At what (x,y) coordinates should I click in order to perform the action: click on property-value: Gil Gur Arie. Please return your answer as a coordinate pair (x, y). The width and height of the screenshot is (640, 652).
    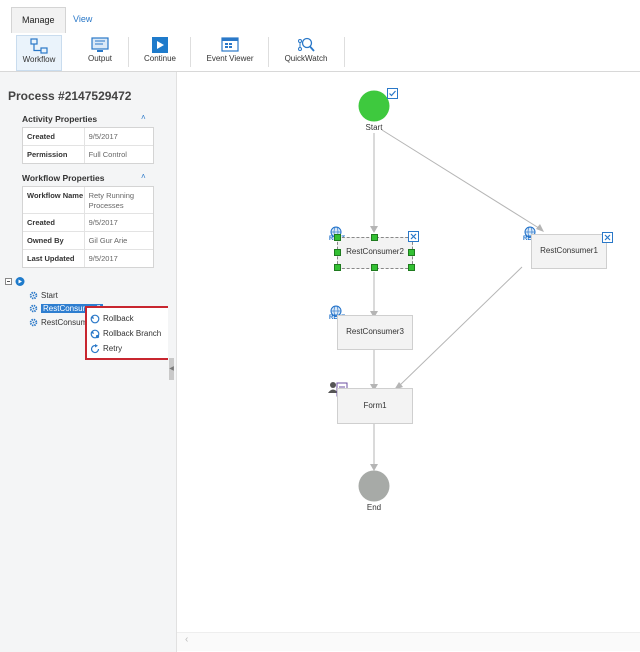
    Looking at the image, I should click on (118, 240).